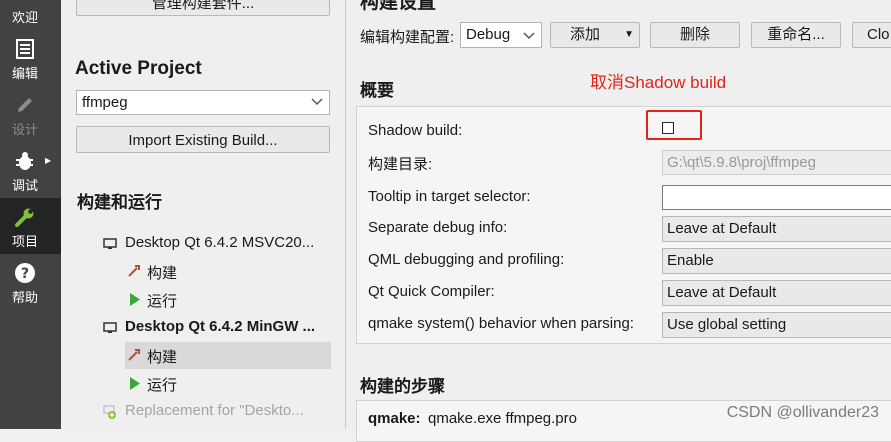 The image size is (891, 442). I want to click on add-config-button: 添加 ▼, so click(595, 35).